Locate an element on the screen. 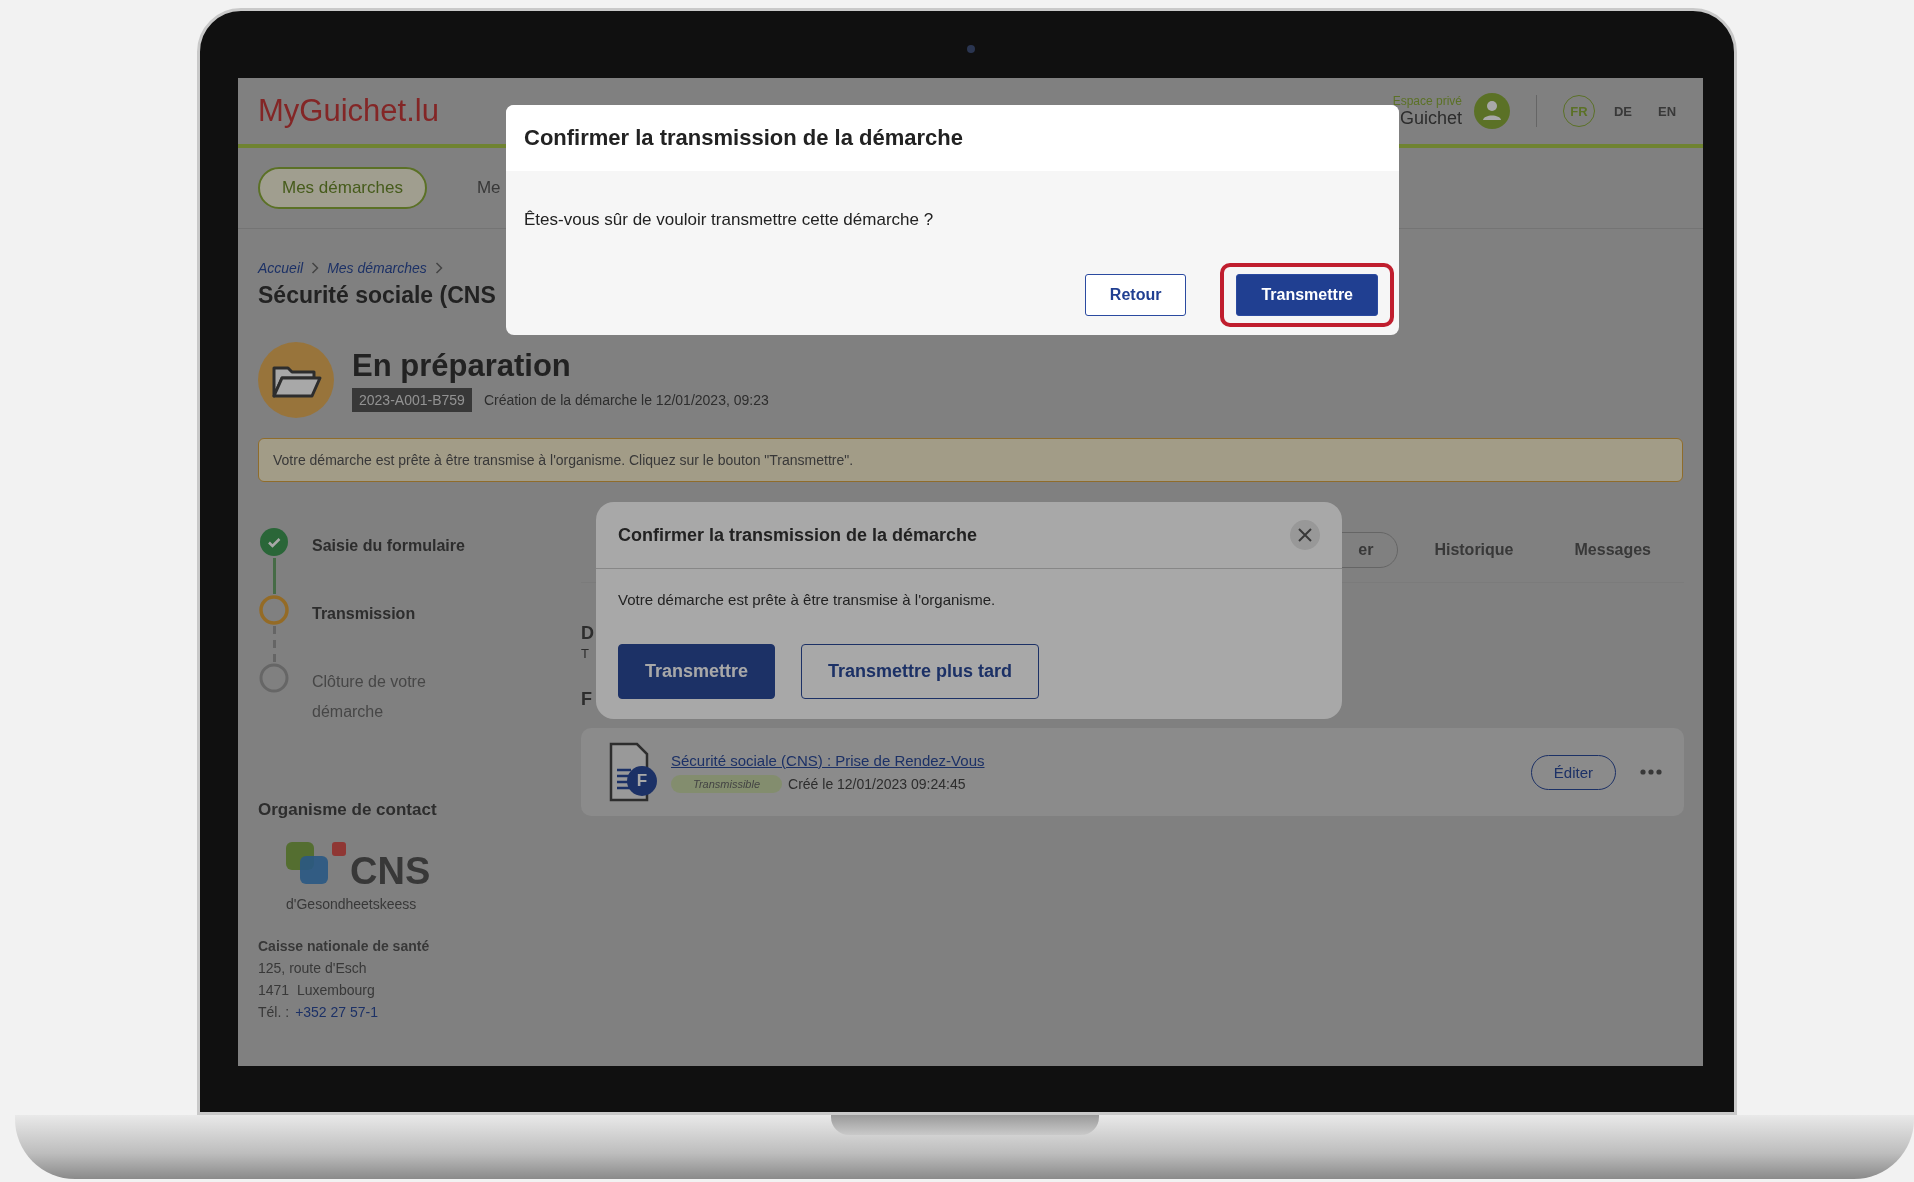  file-created-date: Créé le 12/01/2023 09:24:45 is located at coordinates (877, 783).